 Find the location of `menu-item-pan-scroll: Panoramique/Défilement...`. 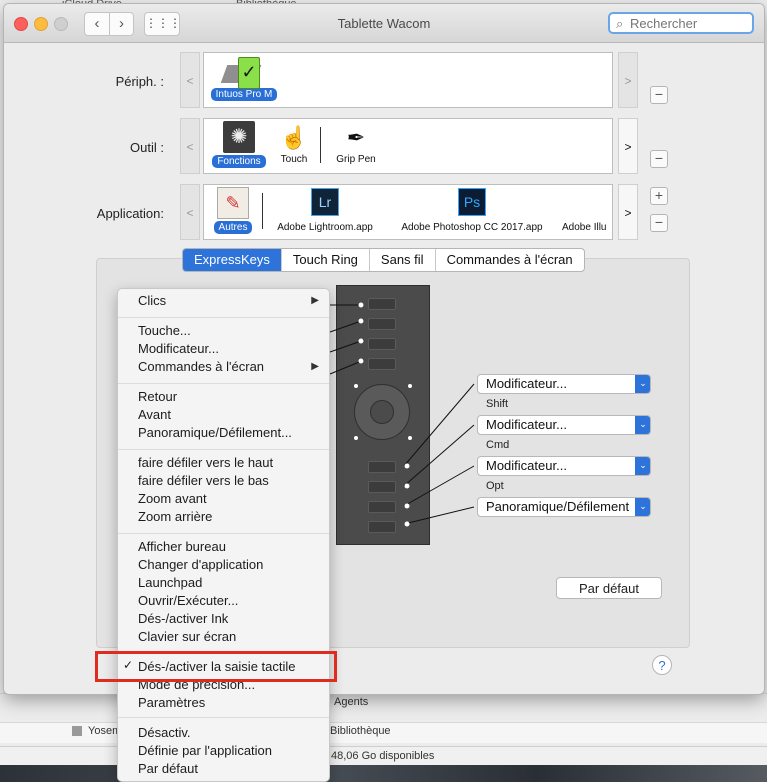

menu-item-pan-scroll: Panoramique/Défilement... is located at coordinates (215, 432).